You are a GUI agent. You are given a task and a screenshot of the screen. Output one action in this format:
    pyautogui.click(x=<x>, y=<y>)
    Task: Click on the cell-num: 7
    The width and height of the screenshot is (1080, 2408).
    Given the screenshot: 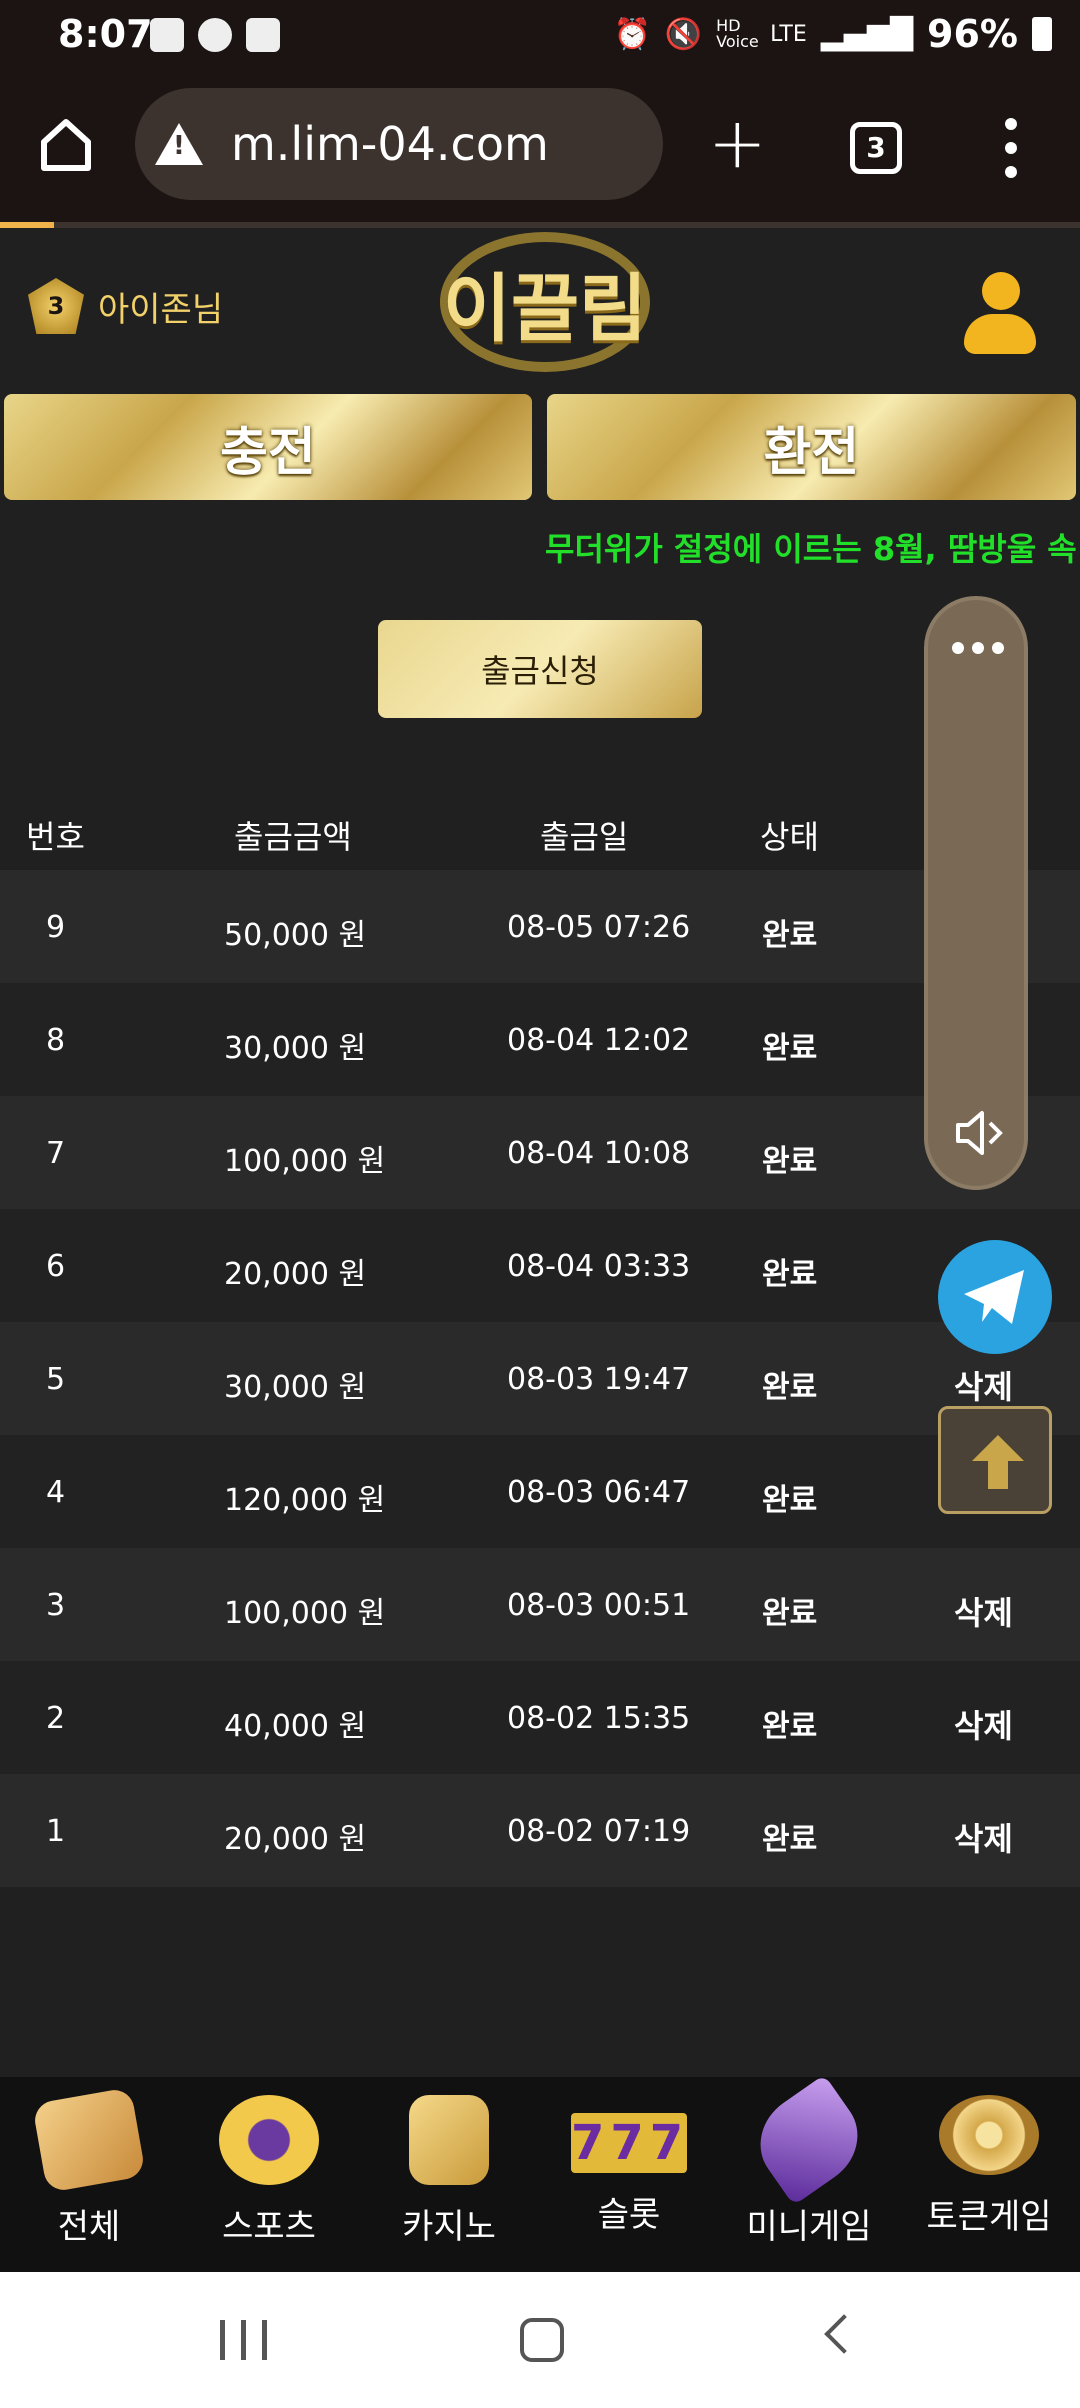 What is the action you would take?
    pyautogui.click(x=56, y=1153)
    